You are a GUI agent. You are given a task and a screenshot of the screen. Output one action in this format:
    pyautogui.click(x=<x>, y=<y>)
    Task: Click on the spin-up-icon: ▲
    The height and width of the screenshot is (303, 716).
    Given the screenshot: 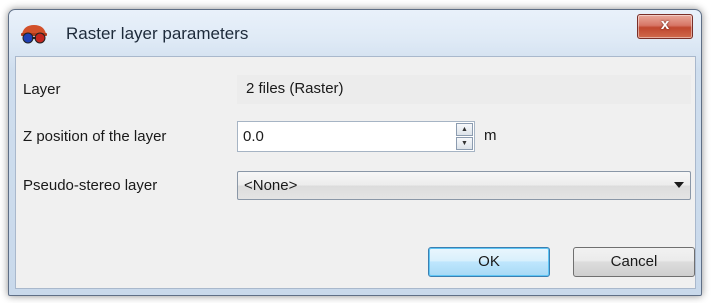 What is the action you would take?
    pyautogui.click(x=464, y=129)
    